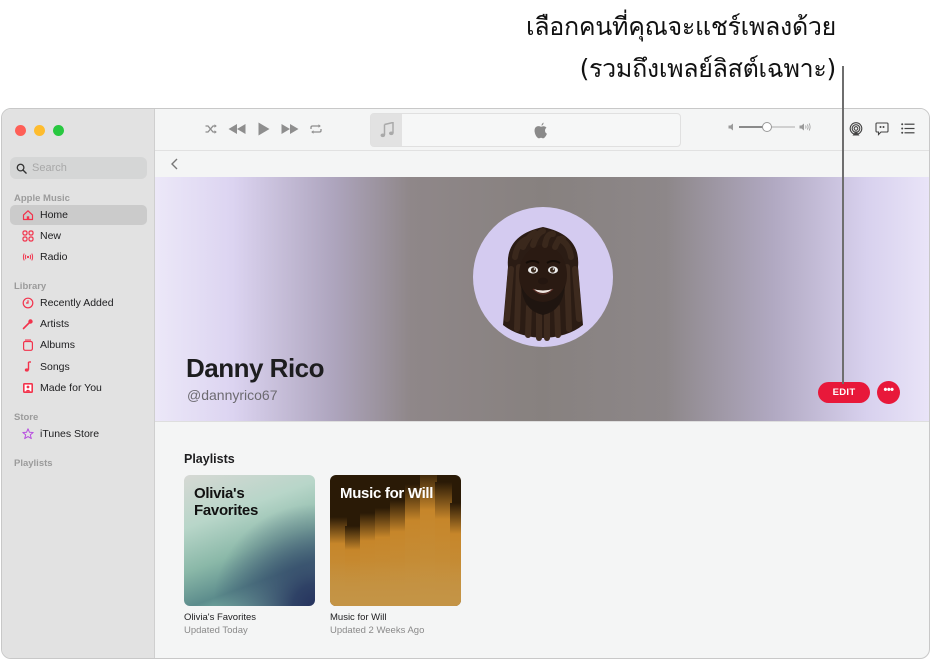 Image resolution: width=931 pixels, height=660 pixels. I want to click on zoom-window-button, so click(58, 130).